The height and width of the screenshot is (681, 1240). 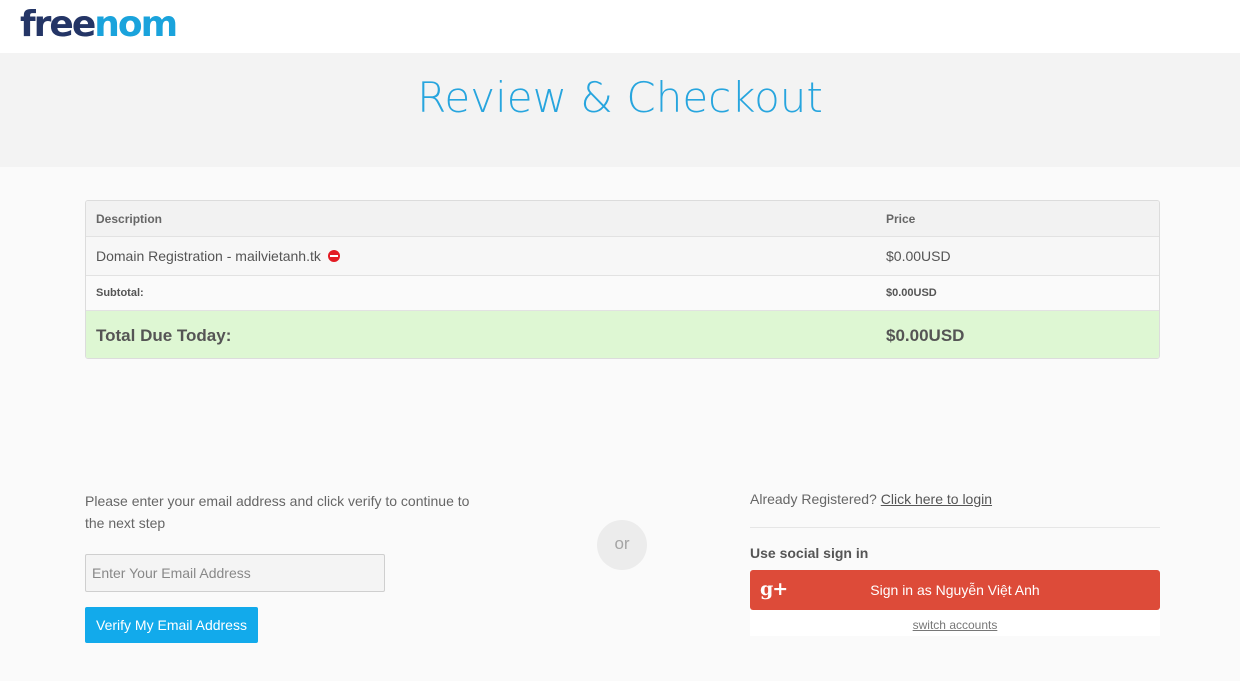 What do you see at coordinates (622, 219) in the screenshot?
I see `cart-header-row: Description Price` at bounding box center [622, 219].